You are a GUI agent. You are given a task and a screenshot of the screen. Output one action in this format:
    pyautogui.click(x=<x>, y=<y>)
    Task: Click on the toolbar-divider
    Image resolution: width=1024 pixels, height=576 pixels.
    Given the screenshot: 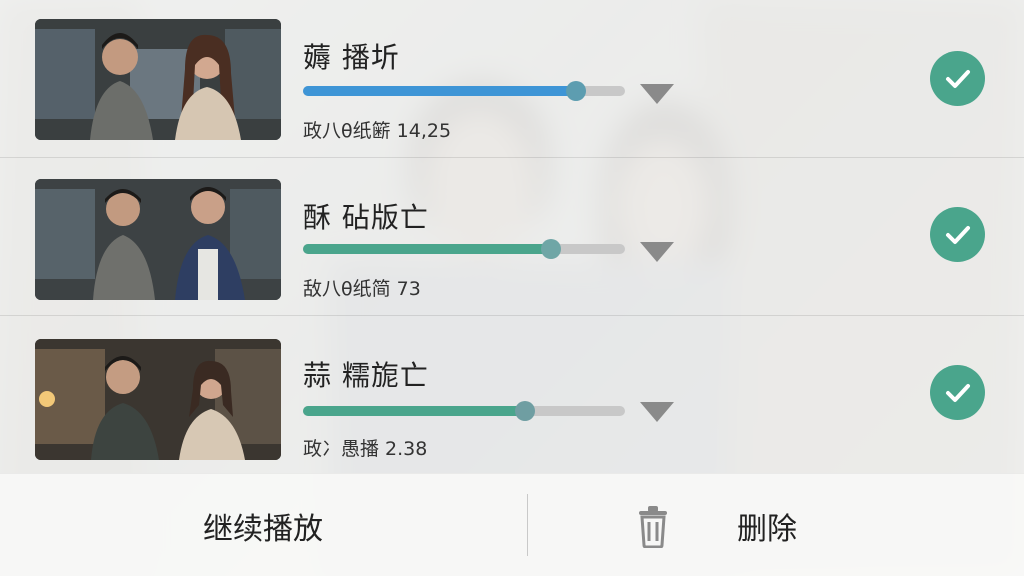 What is the action you would take?
    pyautogui.click(x=527, y=525)
    